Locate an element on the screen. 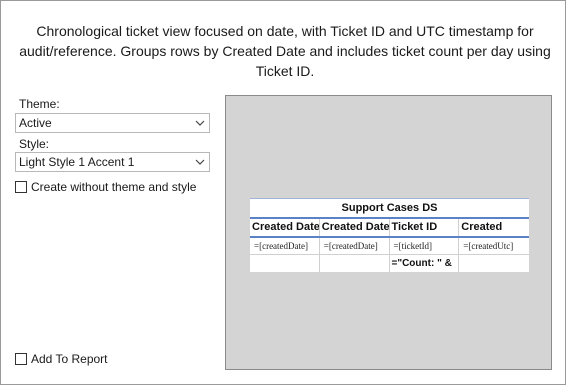 This screenshot has width=566, height=385. create-without-theme-checkbox is located at coordinates (21, 187).